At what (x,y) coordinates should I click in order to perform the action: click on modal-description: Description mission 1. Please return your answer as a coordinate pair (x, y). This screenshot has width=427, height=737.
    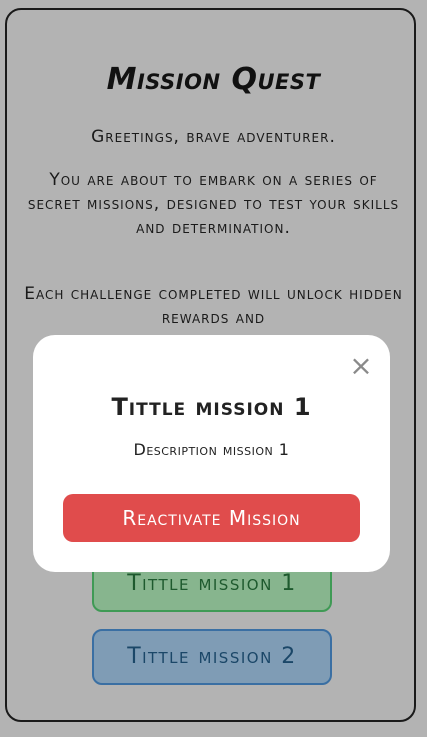
    Looking at the image, I should click on (211, 449).